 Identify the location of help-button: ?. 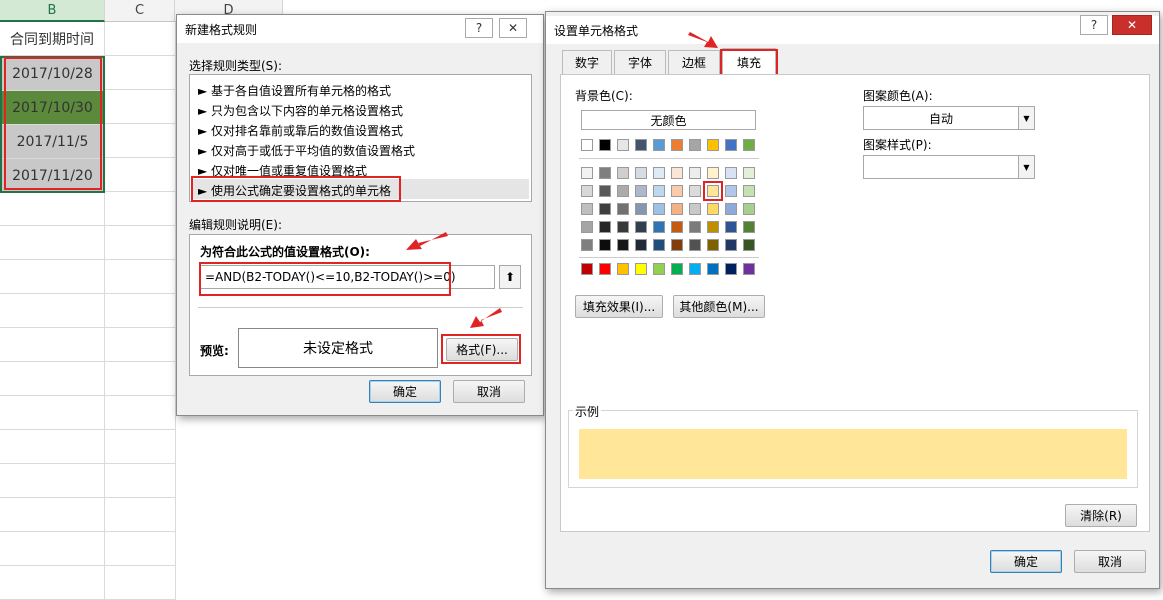
(479, 28).